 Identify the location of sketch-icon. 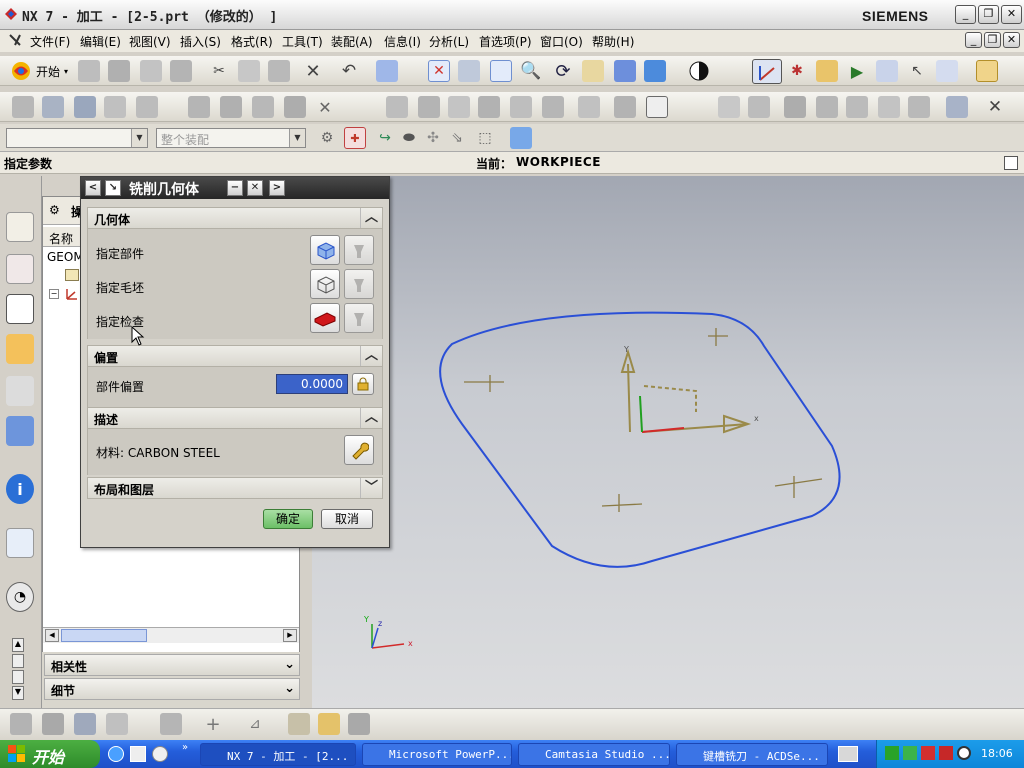
(171, 724).